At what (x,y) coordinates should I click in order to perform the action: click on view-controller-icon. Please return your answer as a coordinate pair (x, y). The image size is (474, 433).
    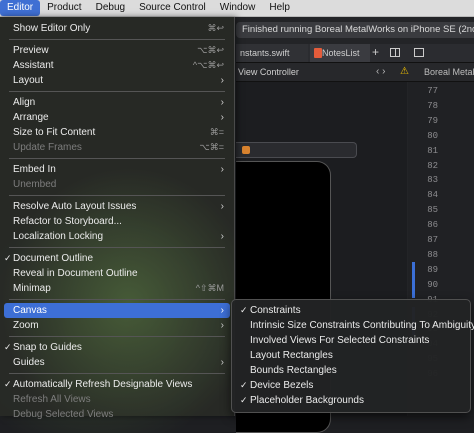
    Looking at the image, I should click on (246, 150).